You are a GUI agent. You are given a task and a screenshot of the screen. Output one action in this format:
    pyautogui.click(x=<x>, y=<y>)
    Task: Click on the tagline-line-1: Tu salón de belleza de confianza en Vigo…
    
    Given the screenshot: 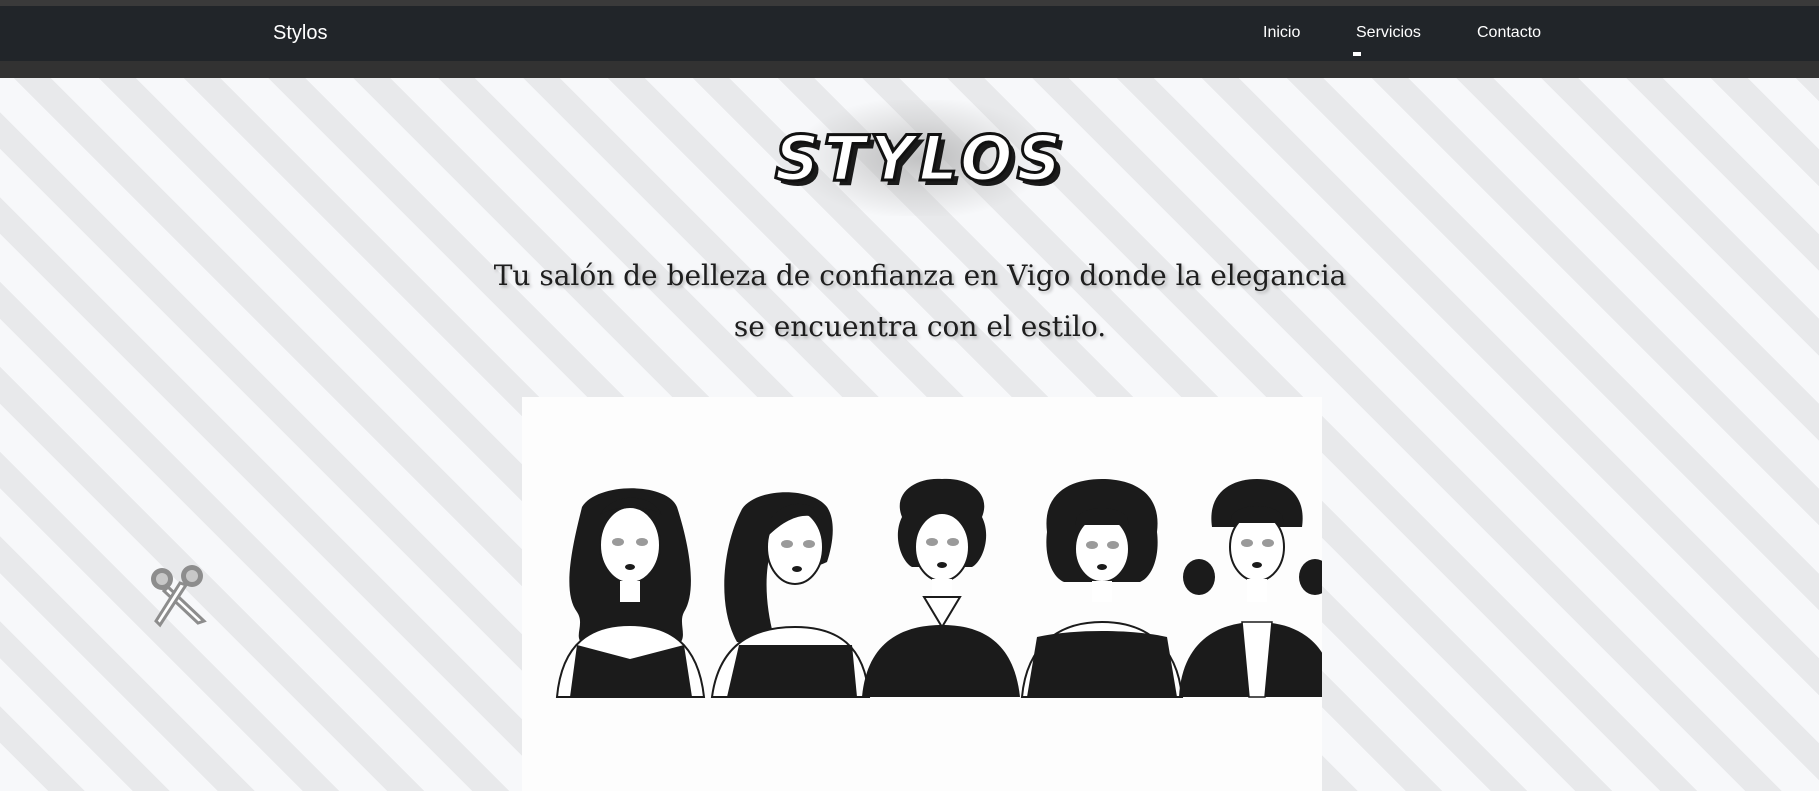 What is the action you would take?
    pyautogui.click(x=920, y=275)
    